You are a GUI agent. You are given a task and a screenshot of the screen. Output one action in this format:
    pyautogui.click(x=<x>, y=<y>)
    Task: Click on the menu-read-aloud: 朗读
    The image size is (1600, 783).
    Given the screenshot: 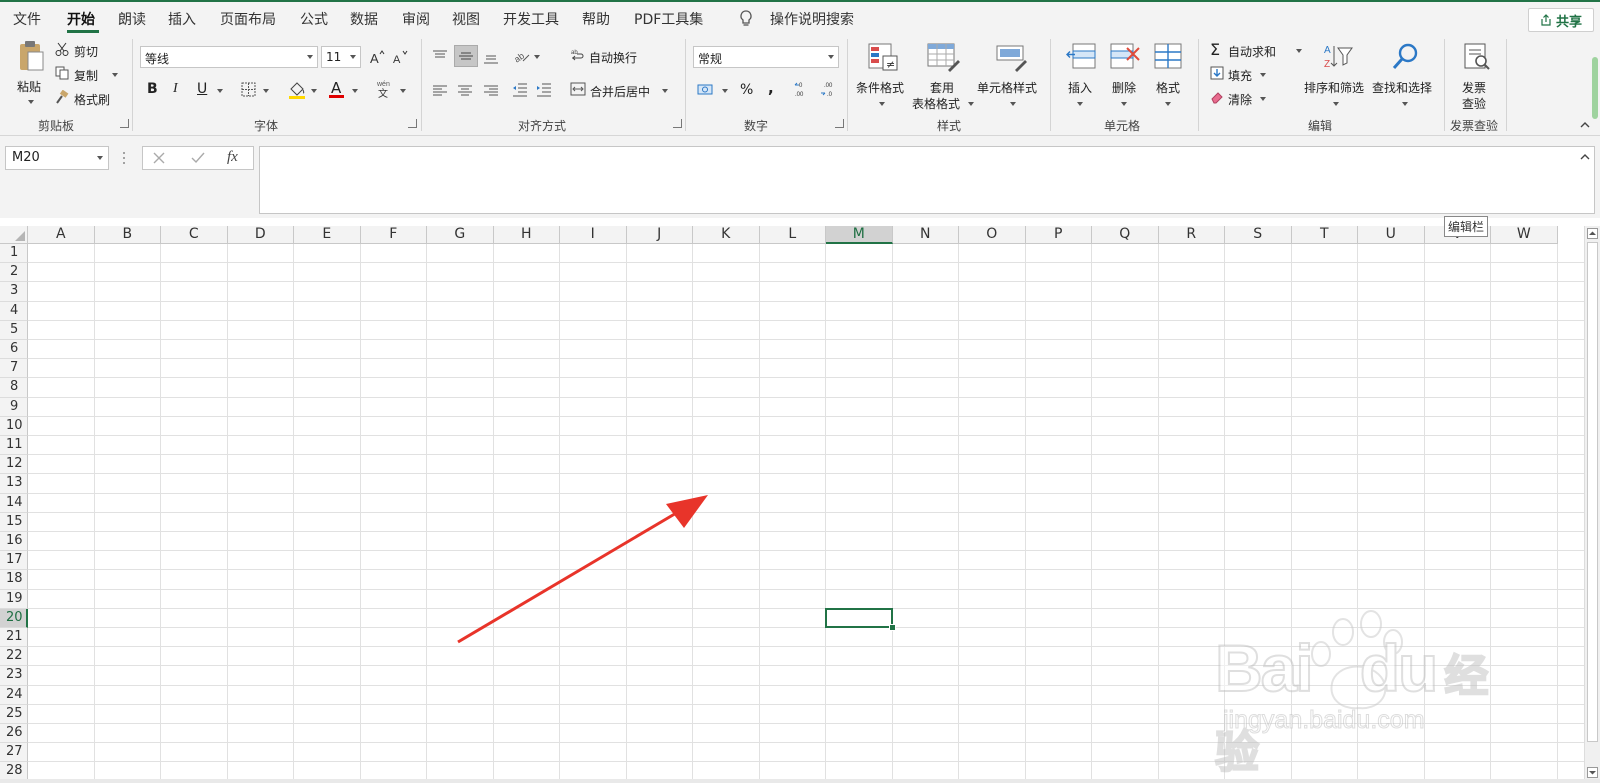 What is the action you would take?
    pyautogui.click(x=132, y=19)
    